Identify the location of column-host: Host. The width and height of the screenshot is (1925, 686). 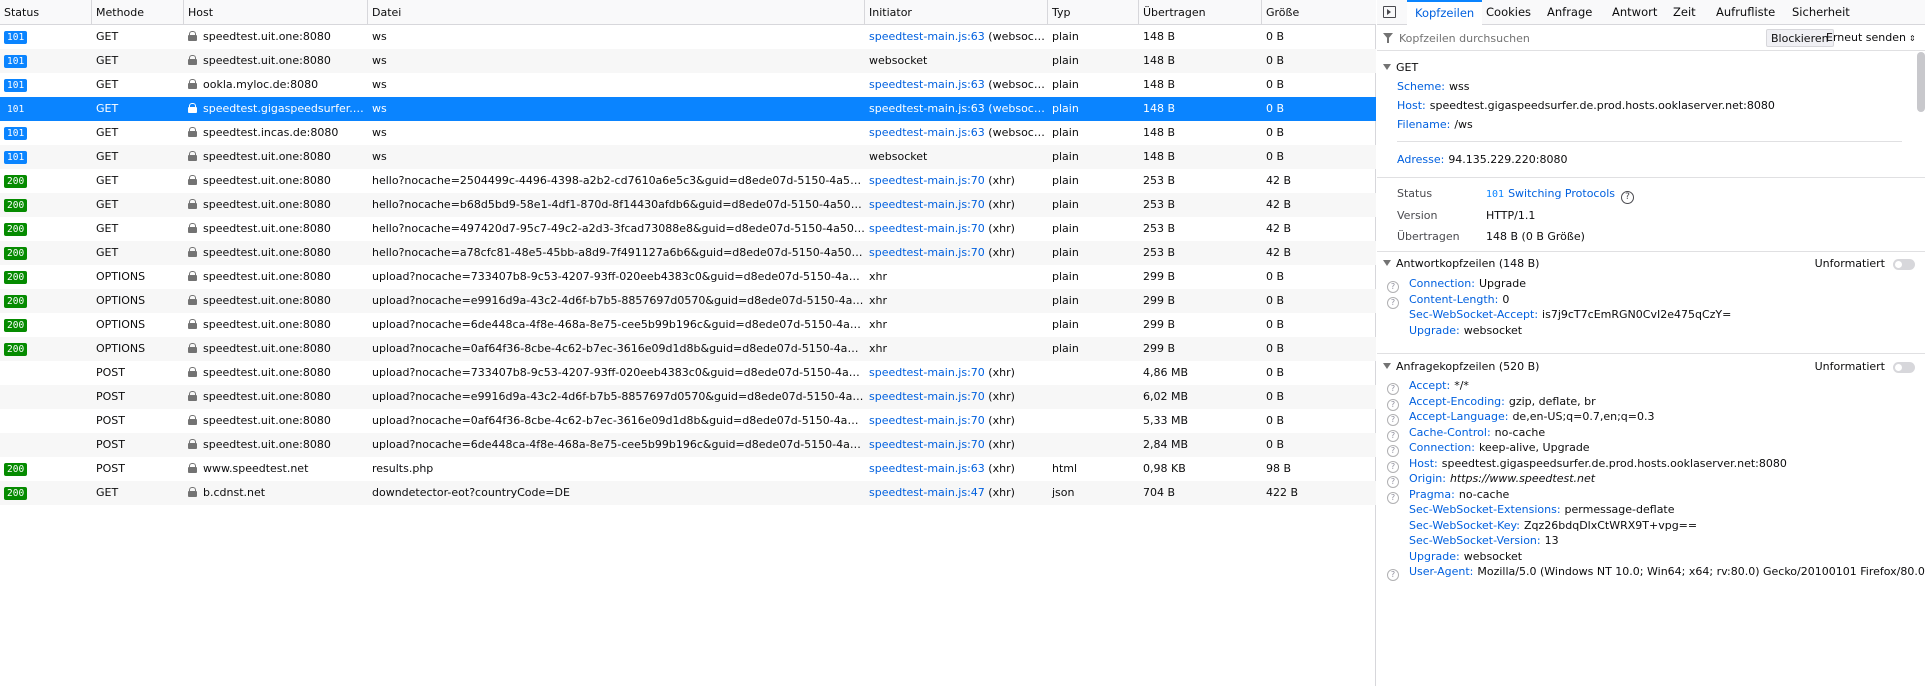
(276, 12).